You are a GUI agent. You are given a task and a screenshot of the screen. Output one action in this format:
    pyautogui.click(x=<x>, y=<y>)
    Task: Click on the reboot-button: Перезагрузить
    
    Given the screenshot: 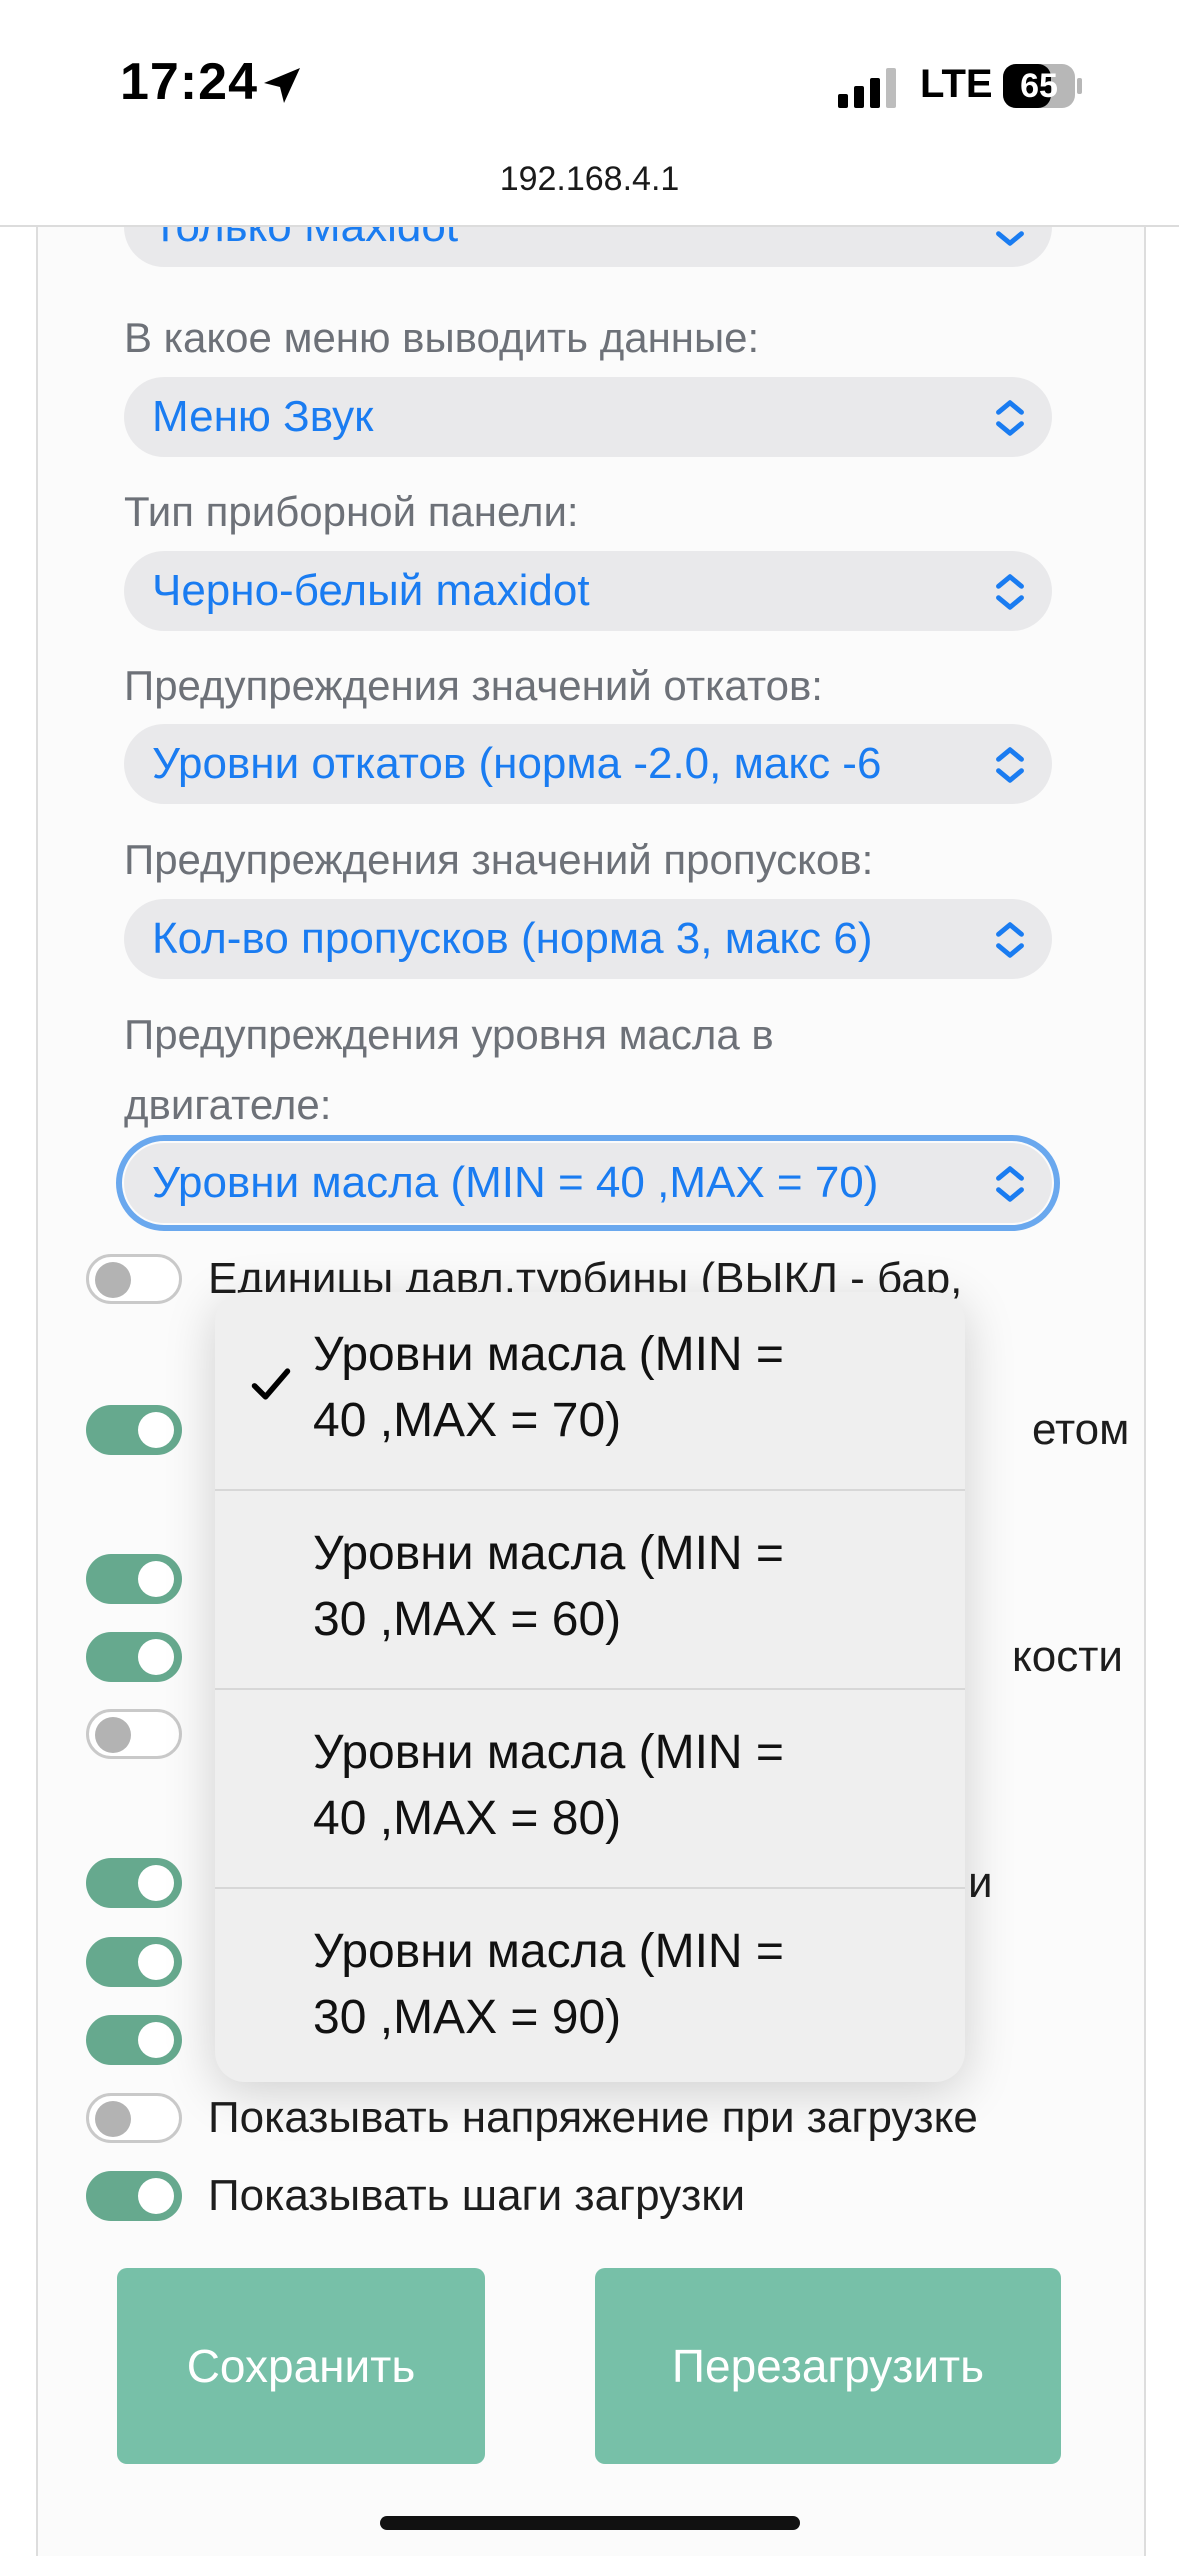 What is the action you would take?
    pyautogui.click(x=828, y=2366)
    